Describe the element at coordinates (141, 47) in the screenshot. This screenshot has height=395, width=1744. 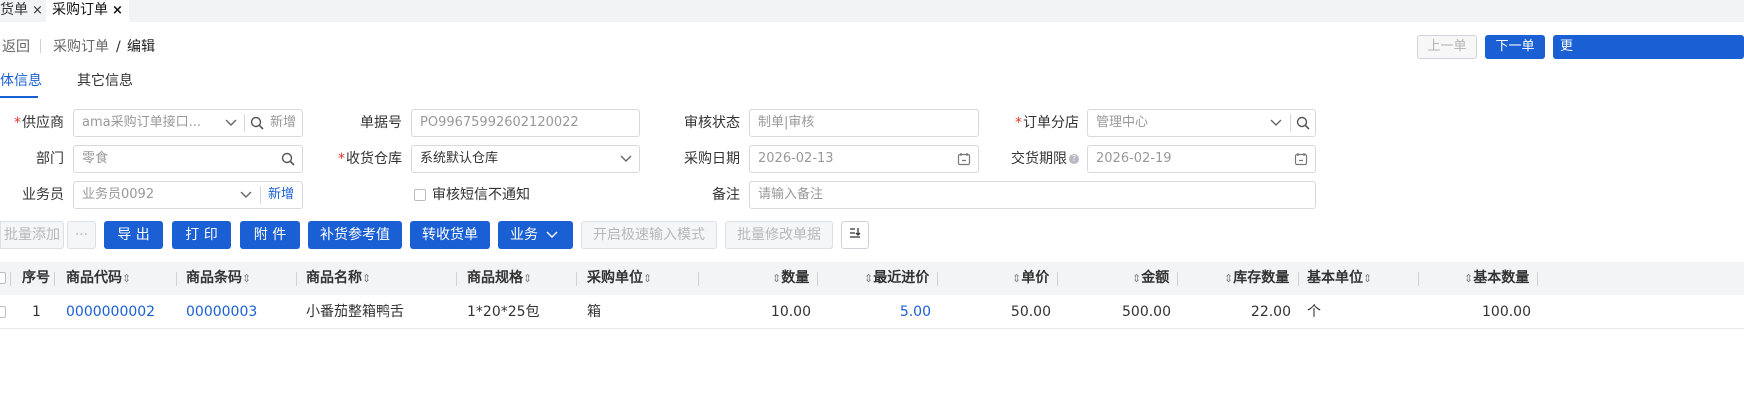
I see `breadcrumb-current: 编辑` at that location.